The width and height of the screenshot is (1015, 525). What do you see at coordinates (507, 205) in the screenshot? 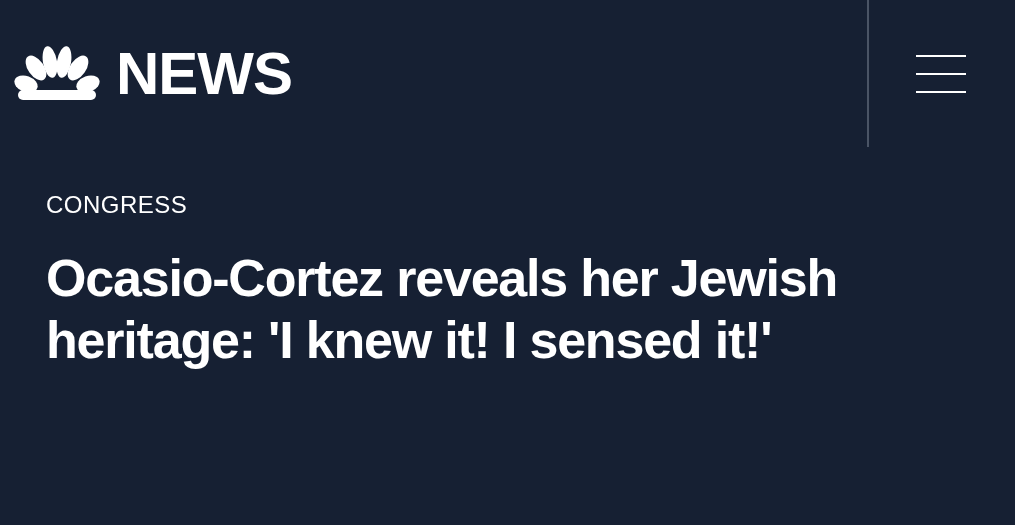
I see `category-label: CONGRESS` at bounding box center [507, 205].